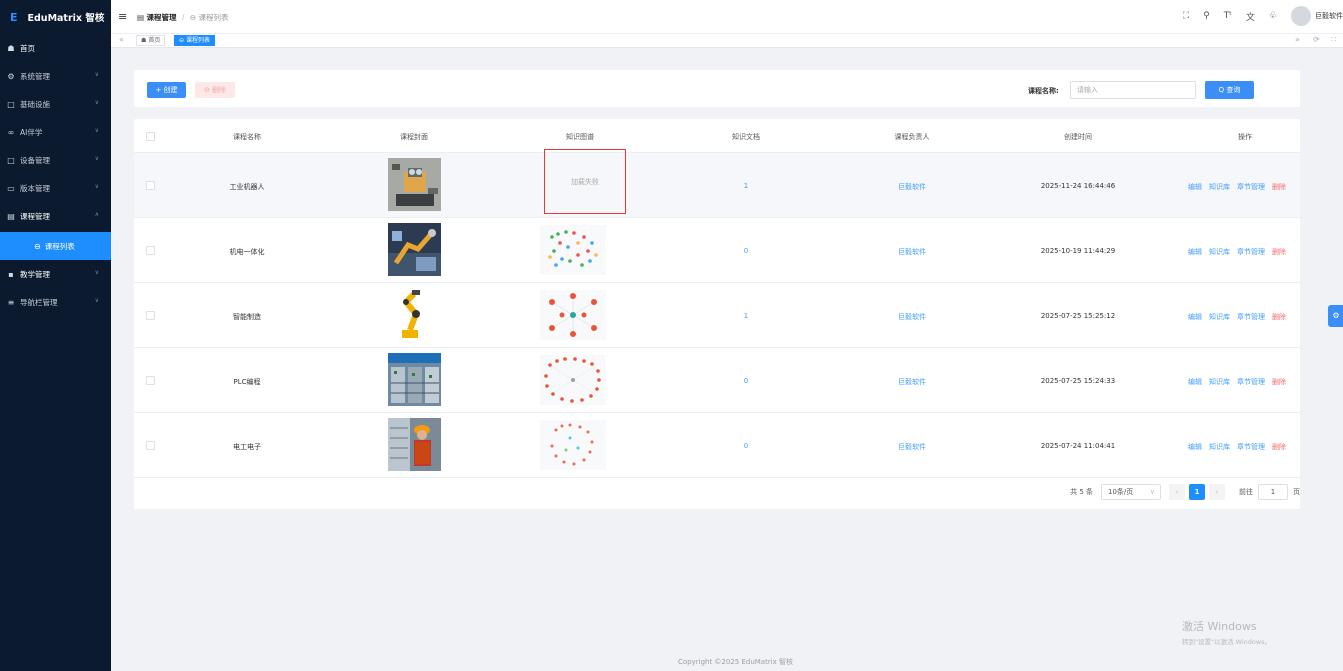  Describe the element at coordinates (1273, 16) in the screenshot. I see `bell-icon: ♧` at that location.